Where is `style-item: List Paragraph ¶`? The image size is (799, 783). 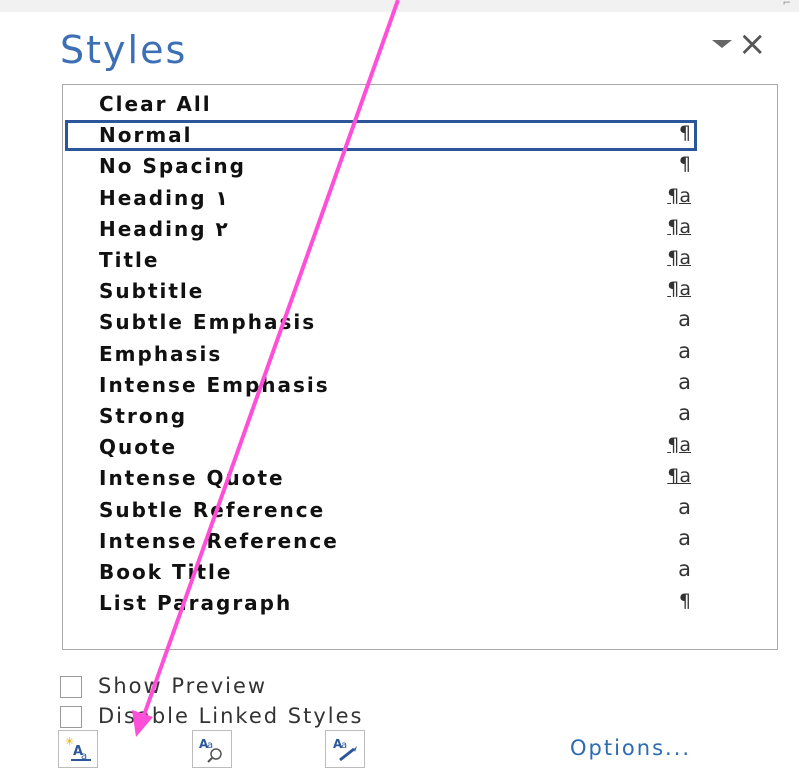 style-item: List Paragraph ¶ is located at coordinates (381, 603).